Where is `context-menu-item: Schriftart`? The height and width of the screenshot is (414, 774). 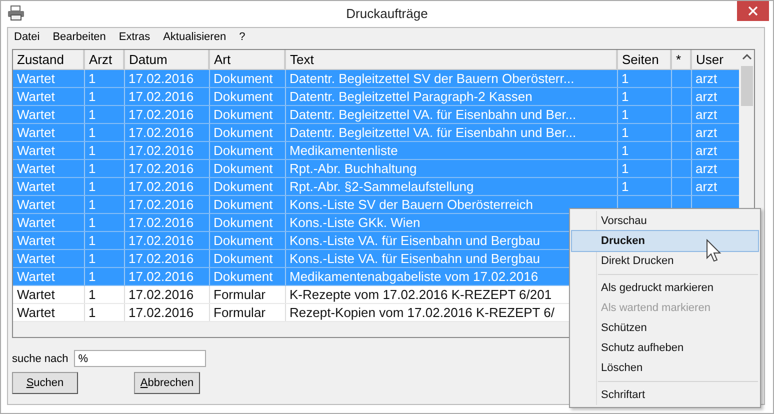 context-menu-item: Schriftart is located at coordinates (665, 395).